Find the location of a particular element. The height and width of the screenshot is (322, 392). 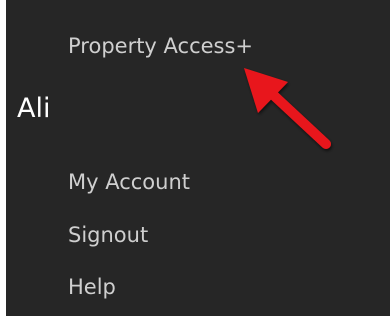

menu-item-property-access: Property Access+ is located at coordinates (160, 46).